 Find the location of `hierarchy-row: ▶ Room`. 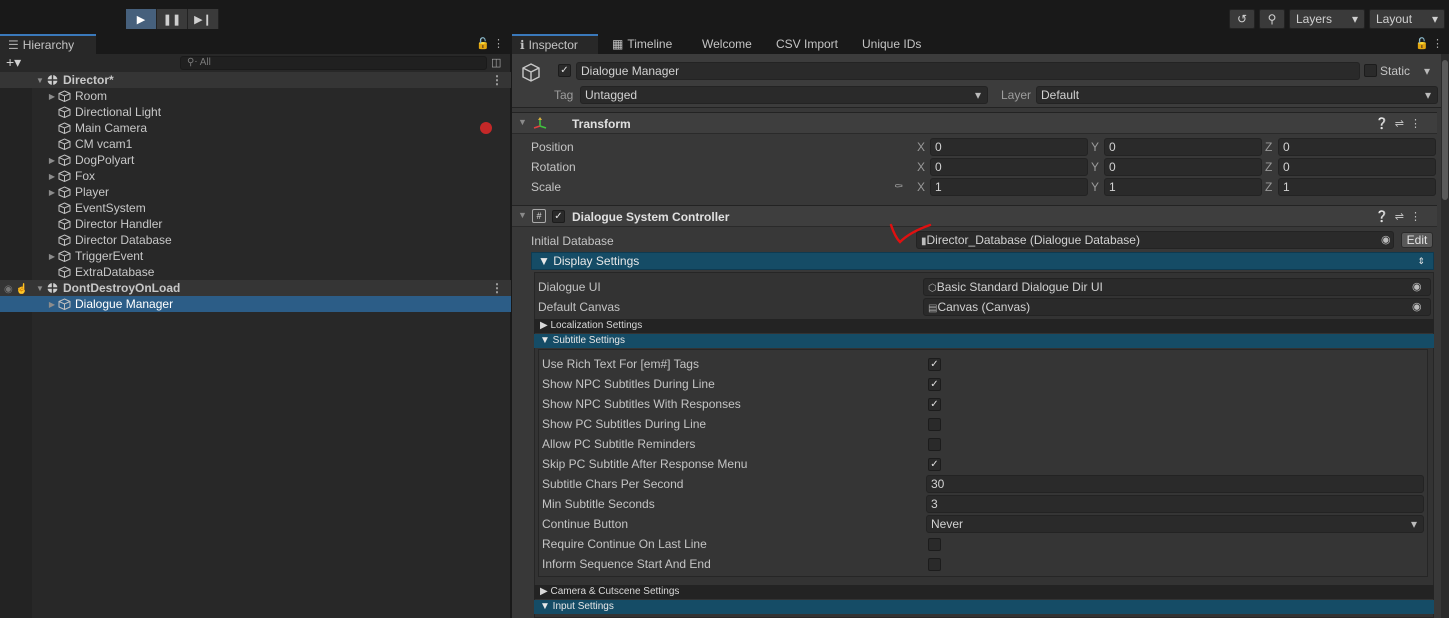

hierarchy-row: ▶ Room is located at coordinates (255, 96).